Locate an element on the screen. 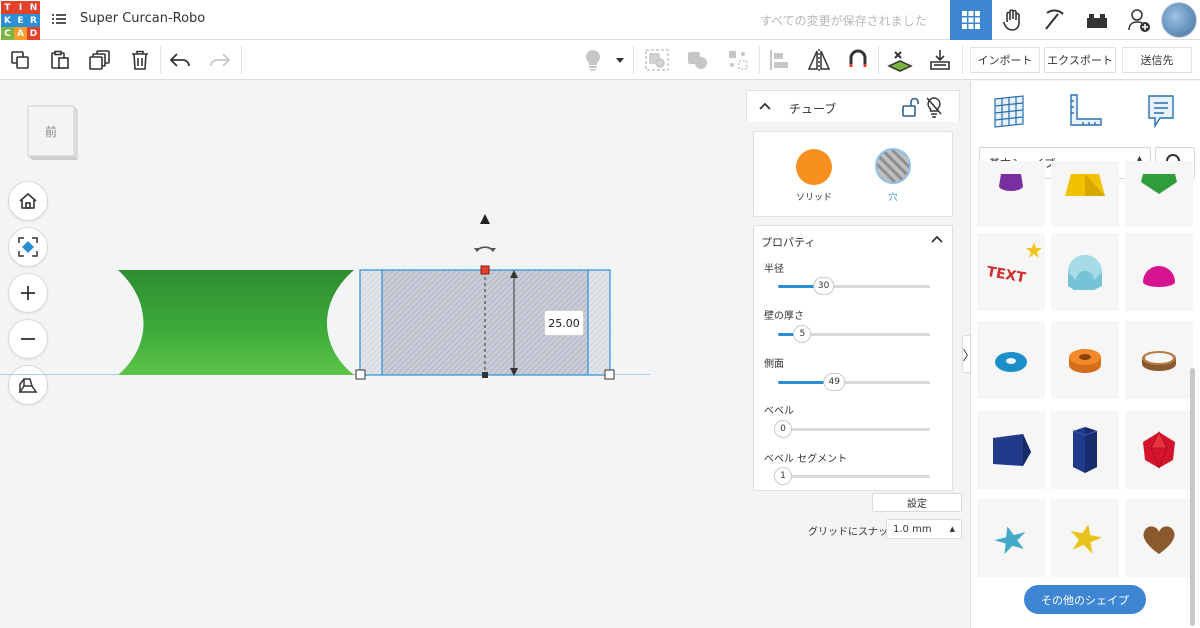 The image size is (1200, 628). caret-up-icon: ▲ is located at coordinates (952, 529).